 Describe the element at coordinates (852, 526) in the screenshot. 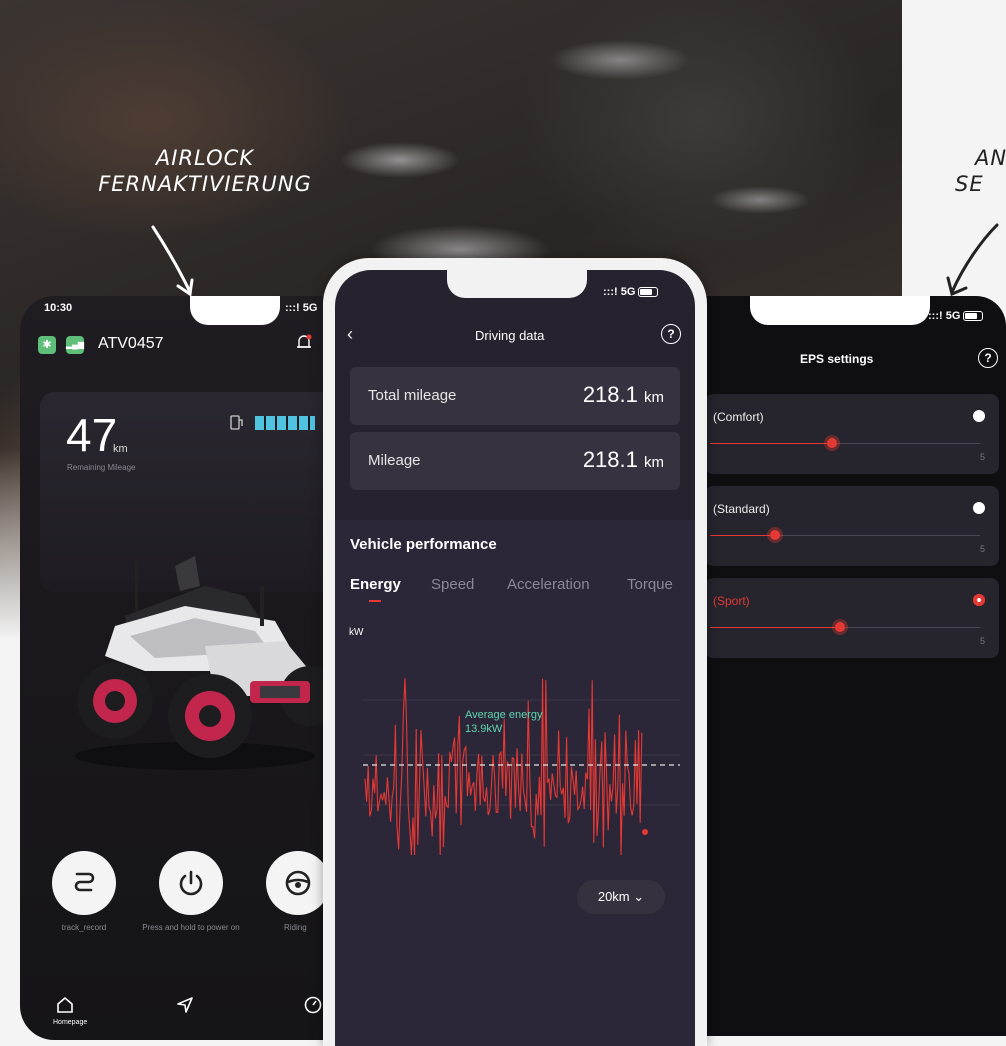

I see `eps-mode-standard: (Standard) 5` at that location.